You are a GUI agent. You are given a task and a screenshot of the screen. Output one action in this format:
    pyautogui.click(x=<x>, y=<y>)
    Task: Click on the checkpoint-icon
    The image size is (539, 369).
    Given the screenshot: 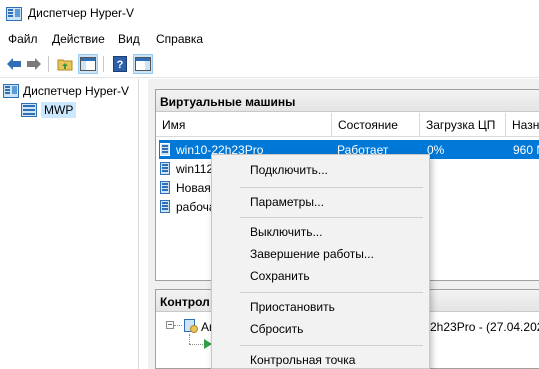 What is the action you would take?
    pyautogui.click(x=191, y=326)
    